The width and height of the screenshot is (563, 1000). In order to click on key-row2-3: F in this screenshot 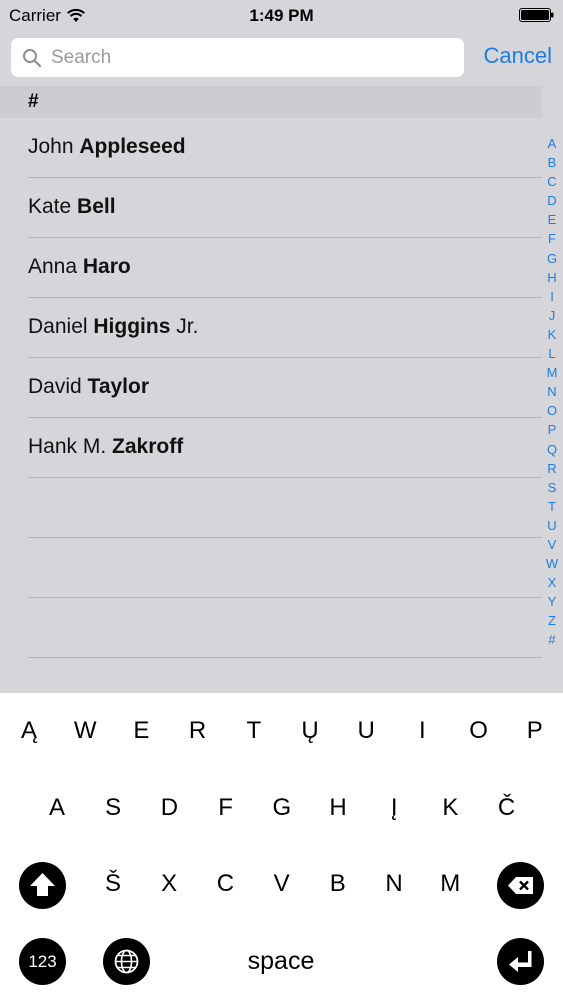, I will do `click(226, 808)`.